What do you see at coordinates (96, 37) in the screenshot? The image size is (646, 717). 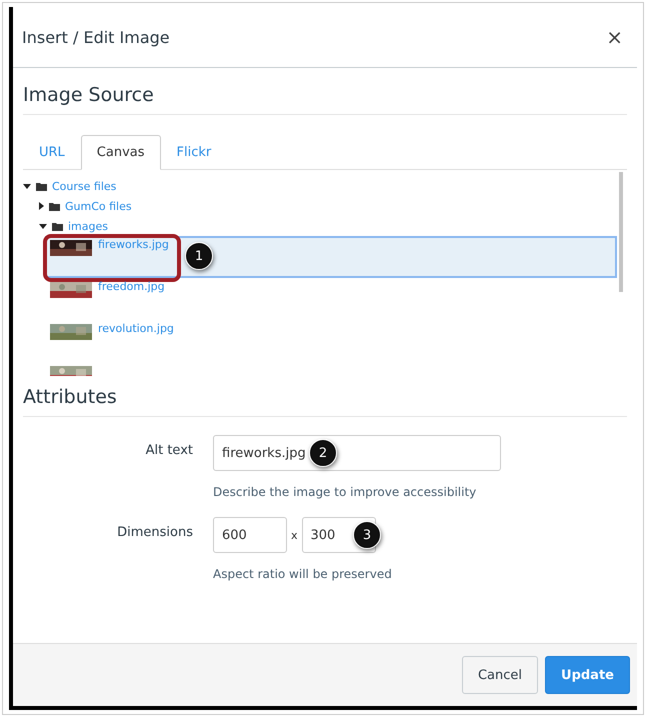 I see `dialog-title: Insert / Edit Image` at bounding box center [96, 37].